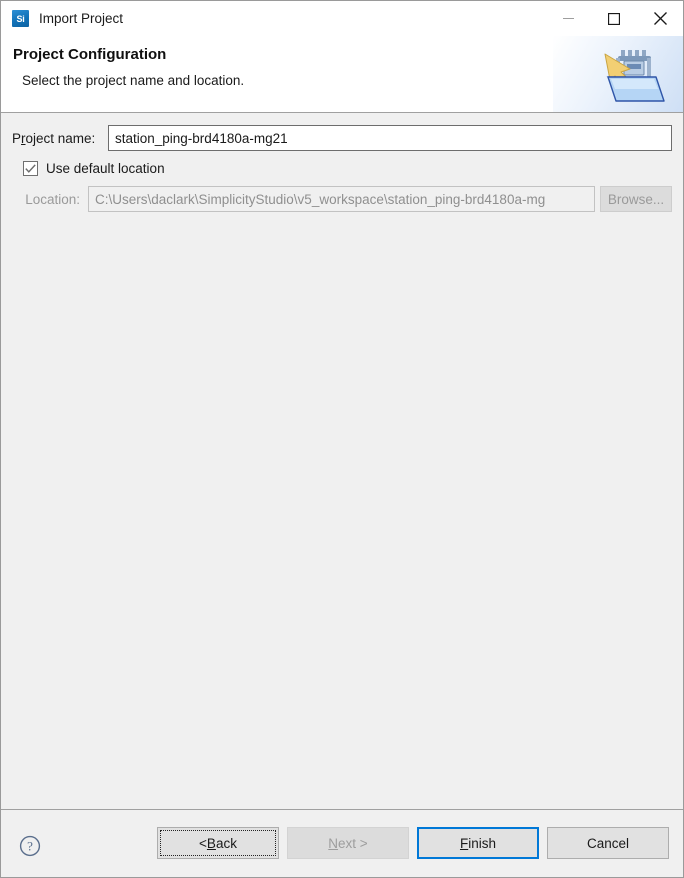  I want to click on help-question-icon: ?, so click(30, 846).